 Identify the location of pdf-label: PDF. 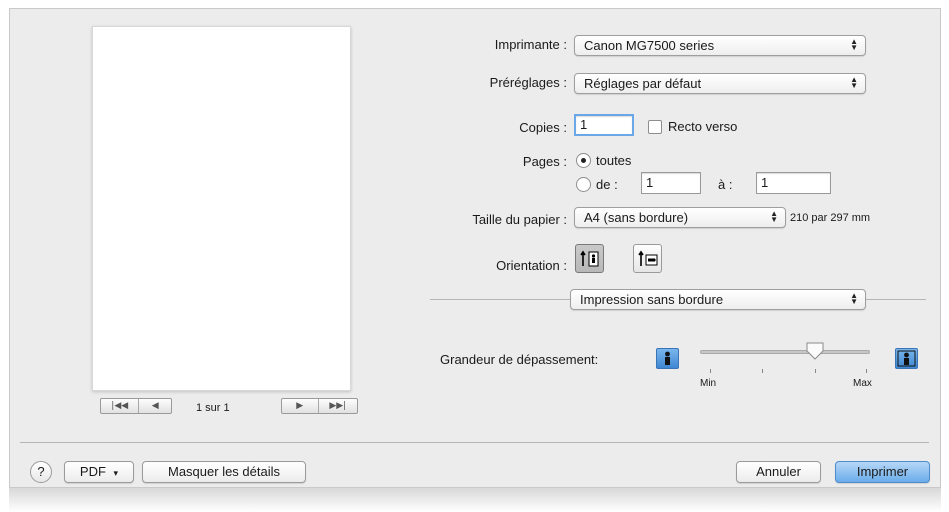
(92, 471).